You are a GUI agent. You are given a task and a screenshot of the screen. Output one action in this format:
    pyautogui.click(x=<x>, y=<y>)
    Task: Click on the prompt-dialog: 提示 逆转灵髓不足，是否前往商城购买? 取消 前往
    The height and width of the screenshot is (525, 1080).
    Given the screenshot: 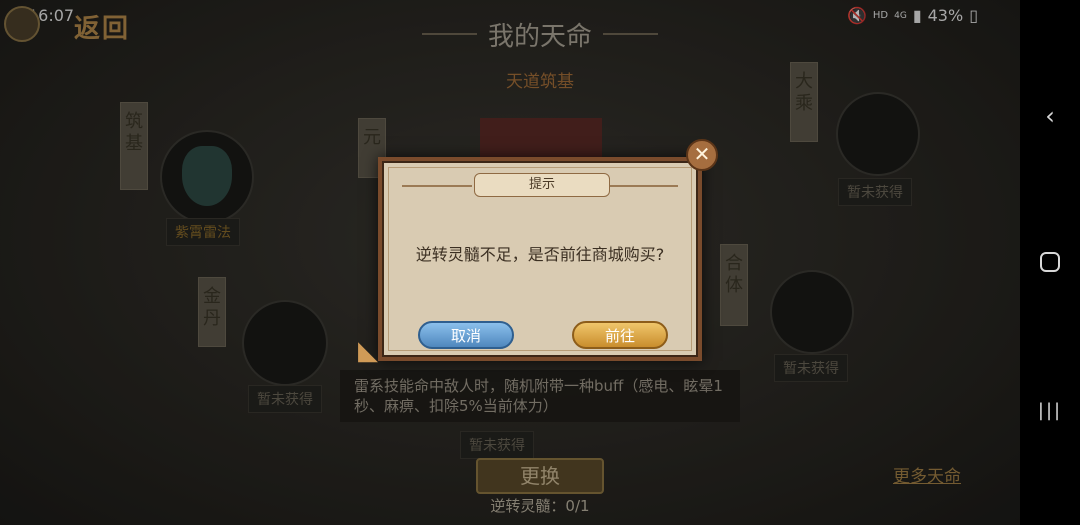 What is the action you would take?
    pyautogui.click(x=540, y=259)
    